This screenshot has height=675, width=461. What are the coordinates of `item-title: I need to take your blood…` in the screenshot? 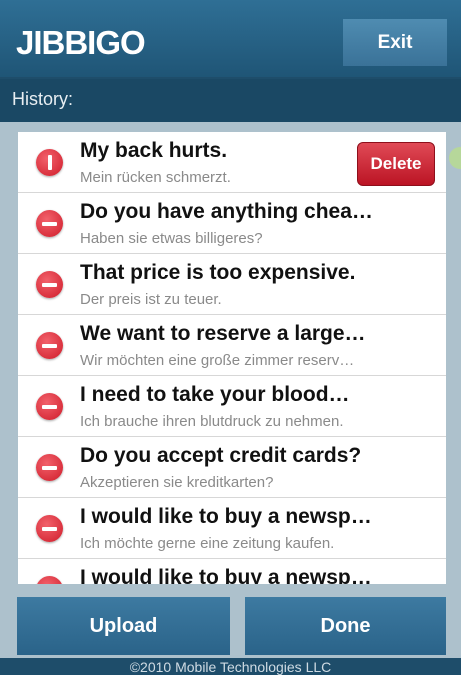 It's located at (215, 394).